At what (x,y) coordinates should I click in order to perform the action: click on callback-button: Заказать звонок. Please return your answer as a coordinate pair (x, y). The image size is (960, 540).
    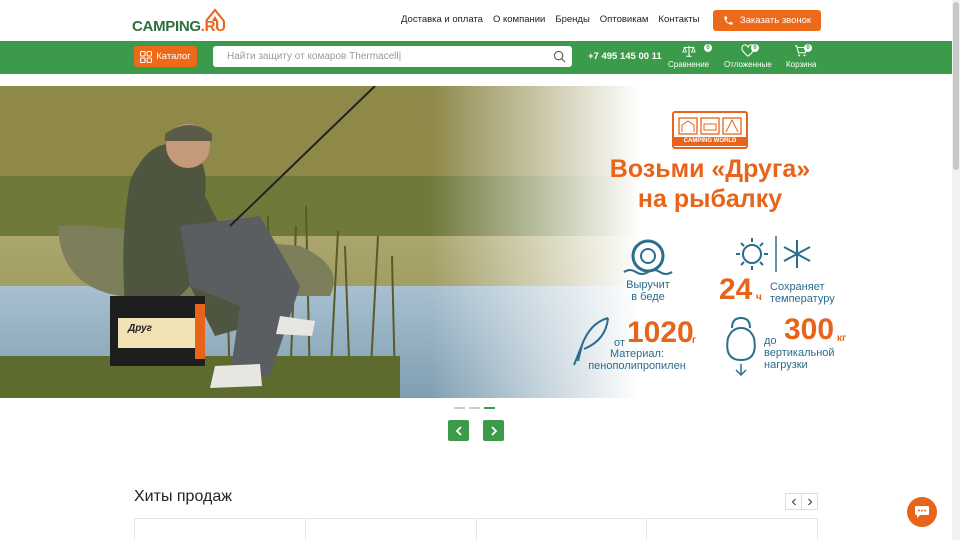
    Looking at the image, I should click on (767, 20).